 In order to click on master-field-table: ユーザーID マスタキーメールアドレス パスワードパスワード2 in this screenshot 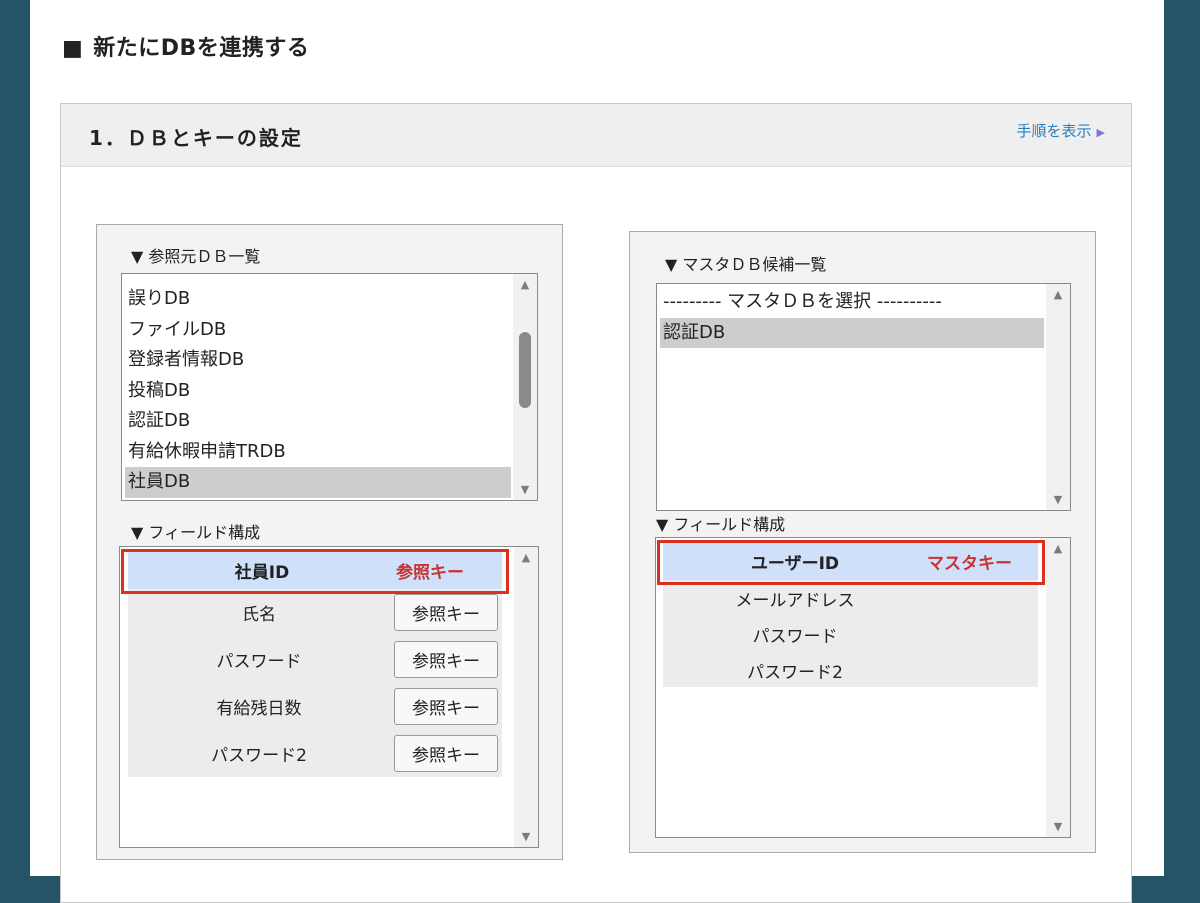, I will do `click(851, 614)`.